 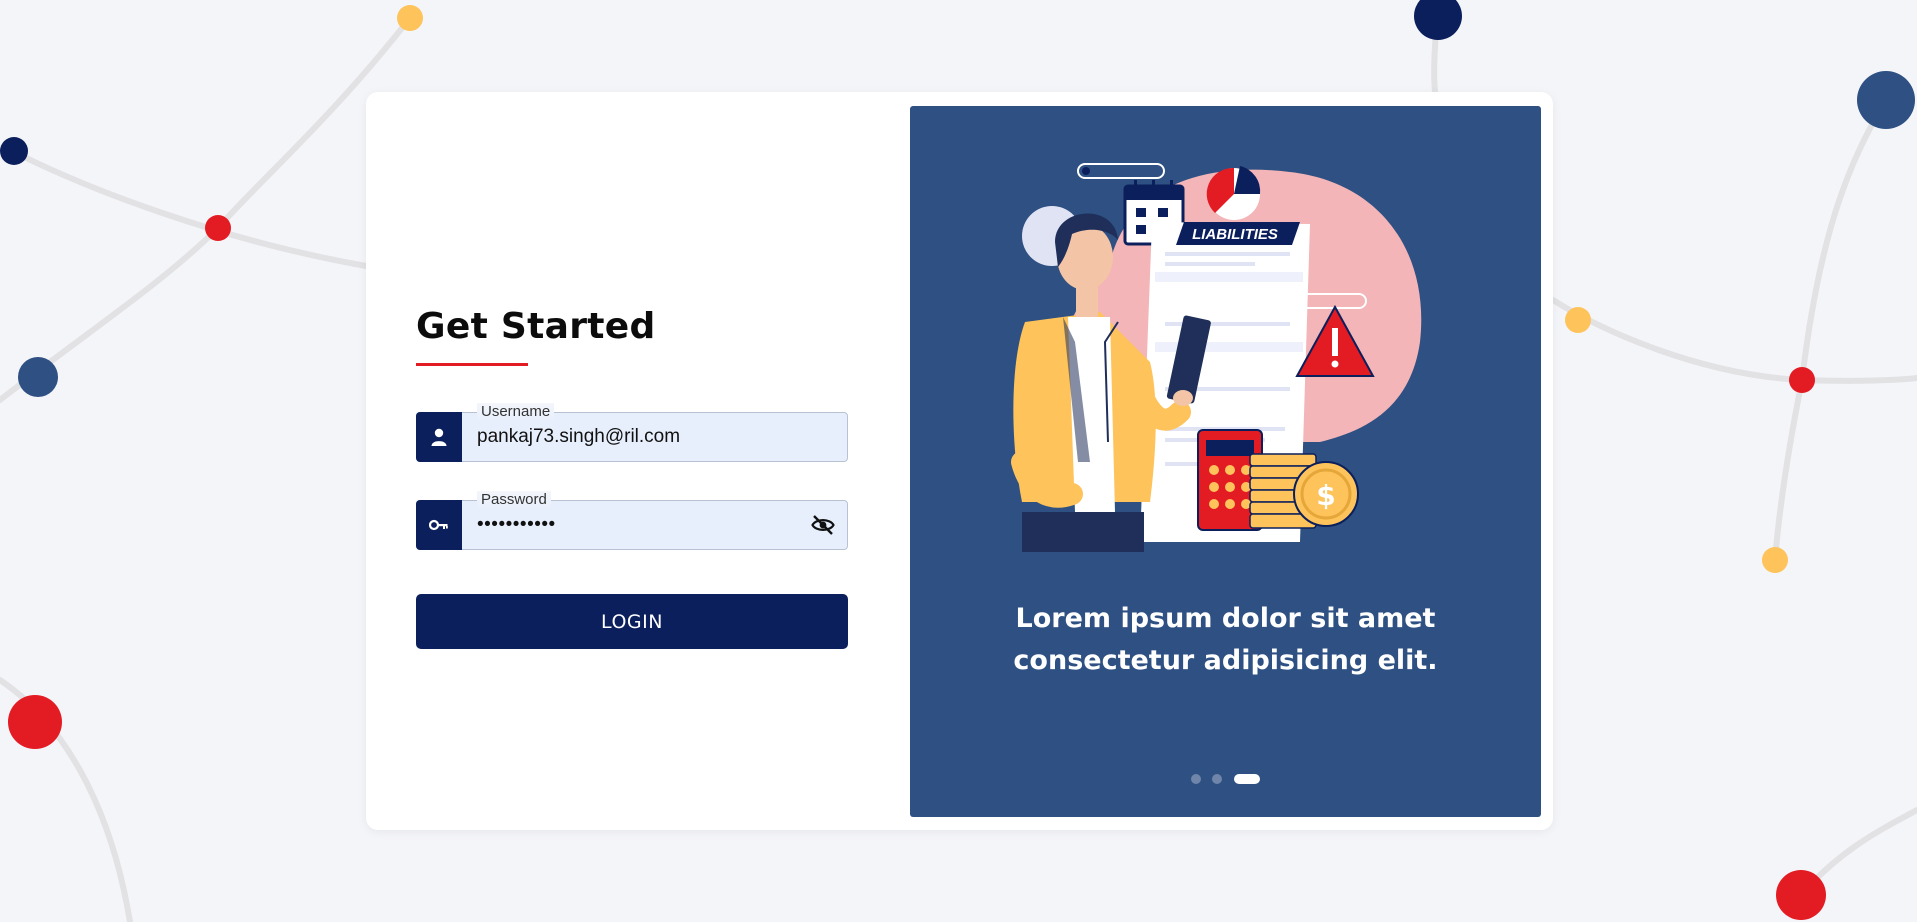 What do you see at coordinates (35, 722) in the screenshot?
I see `node-red-large-left` at bounding box center [35, 722].